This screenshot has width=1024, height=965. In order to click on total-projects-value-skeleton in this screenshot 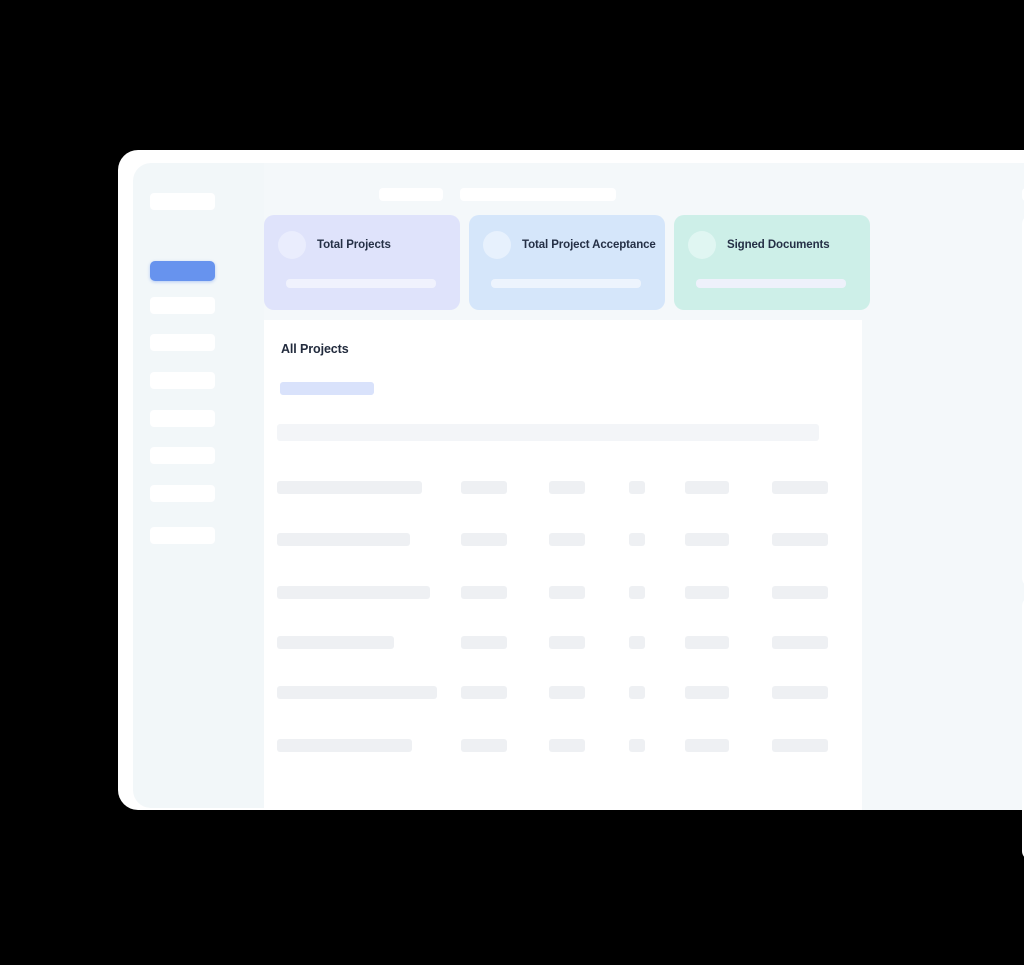, I will do `click(361, 283)`.